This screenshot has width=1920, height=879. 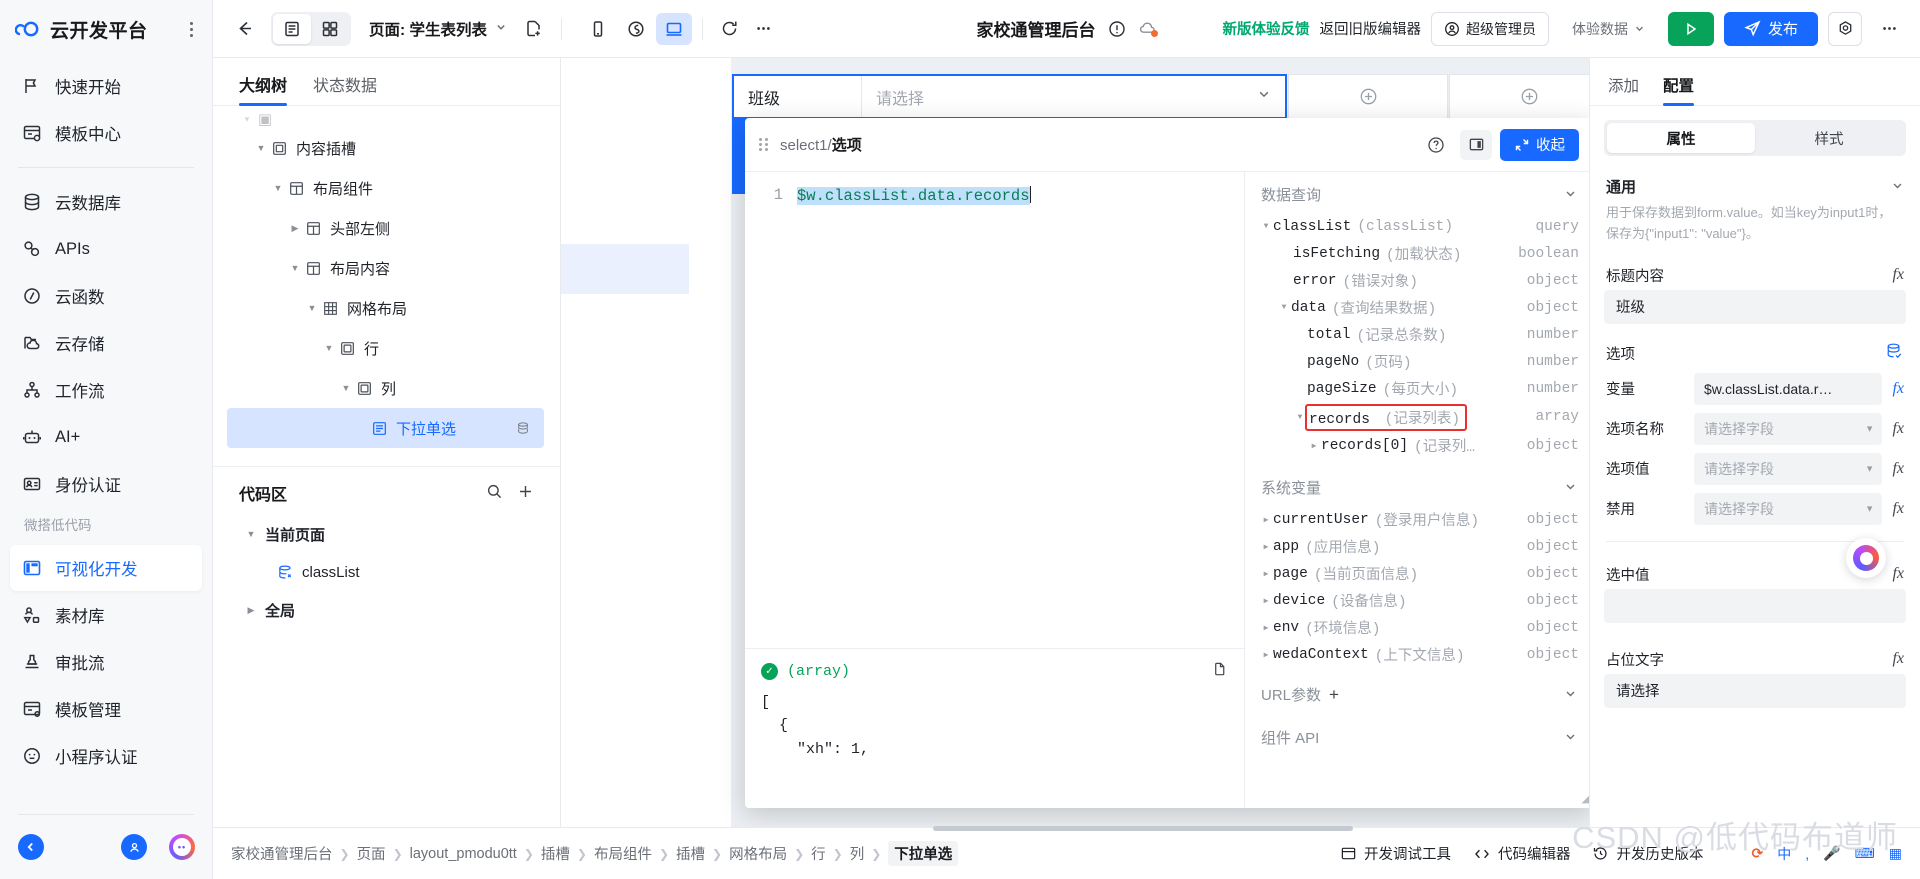 I want to click on breadcrumb-item: 列, so click(x=857, y=853).